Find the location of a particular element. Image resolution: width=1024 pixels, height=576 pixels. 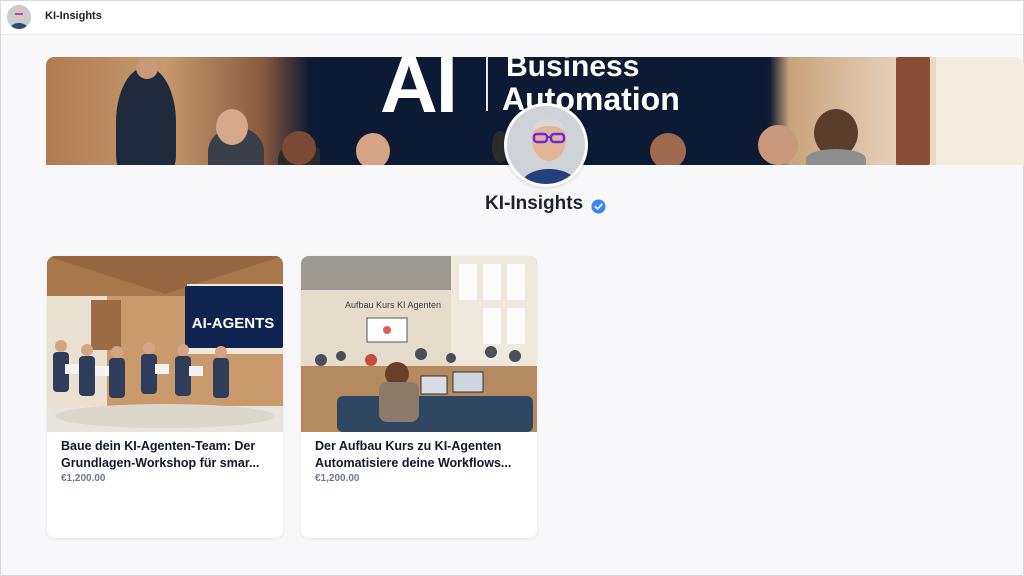

avatar-image-icon is located at coordinates (19, 17).